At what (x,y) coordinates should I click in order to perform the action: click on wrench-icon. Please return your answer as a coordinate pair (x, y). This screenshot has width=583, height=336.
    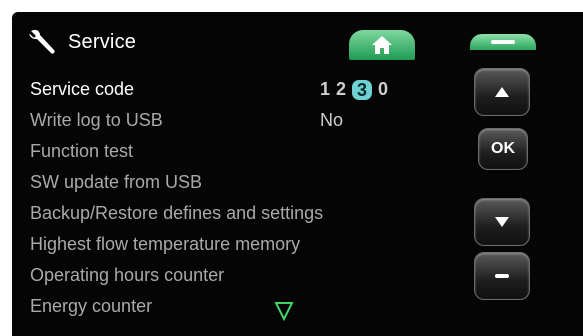
    Looking at the image, I should click on (41, 41).